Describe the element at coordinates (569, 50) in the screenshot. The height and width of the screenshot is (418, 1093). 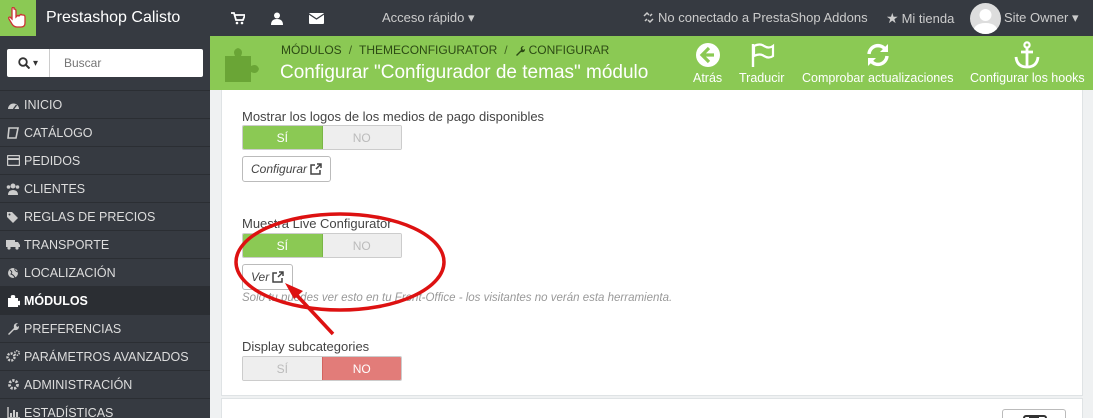
I see `breadcrumb-item-configure: CONFIGURAR` at that location.